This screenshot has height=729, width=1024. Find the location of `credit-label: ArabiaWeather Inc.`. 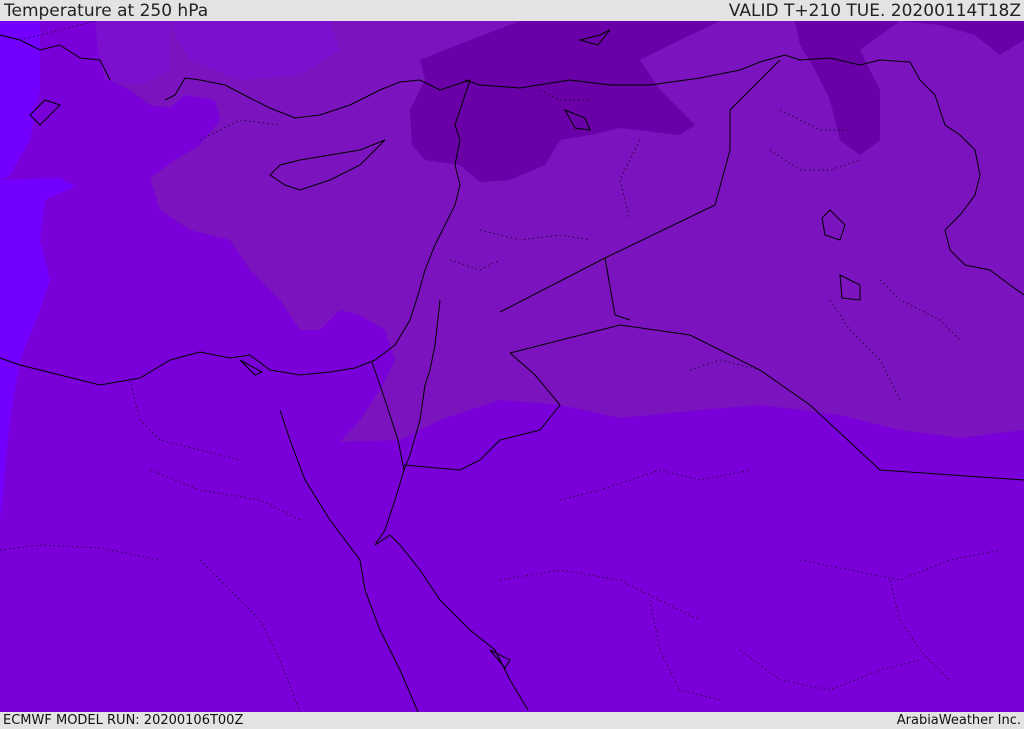

credit-label: ArabiaWeather Inc. is located at coordinates (958, 720).